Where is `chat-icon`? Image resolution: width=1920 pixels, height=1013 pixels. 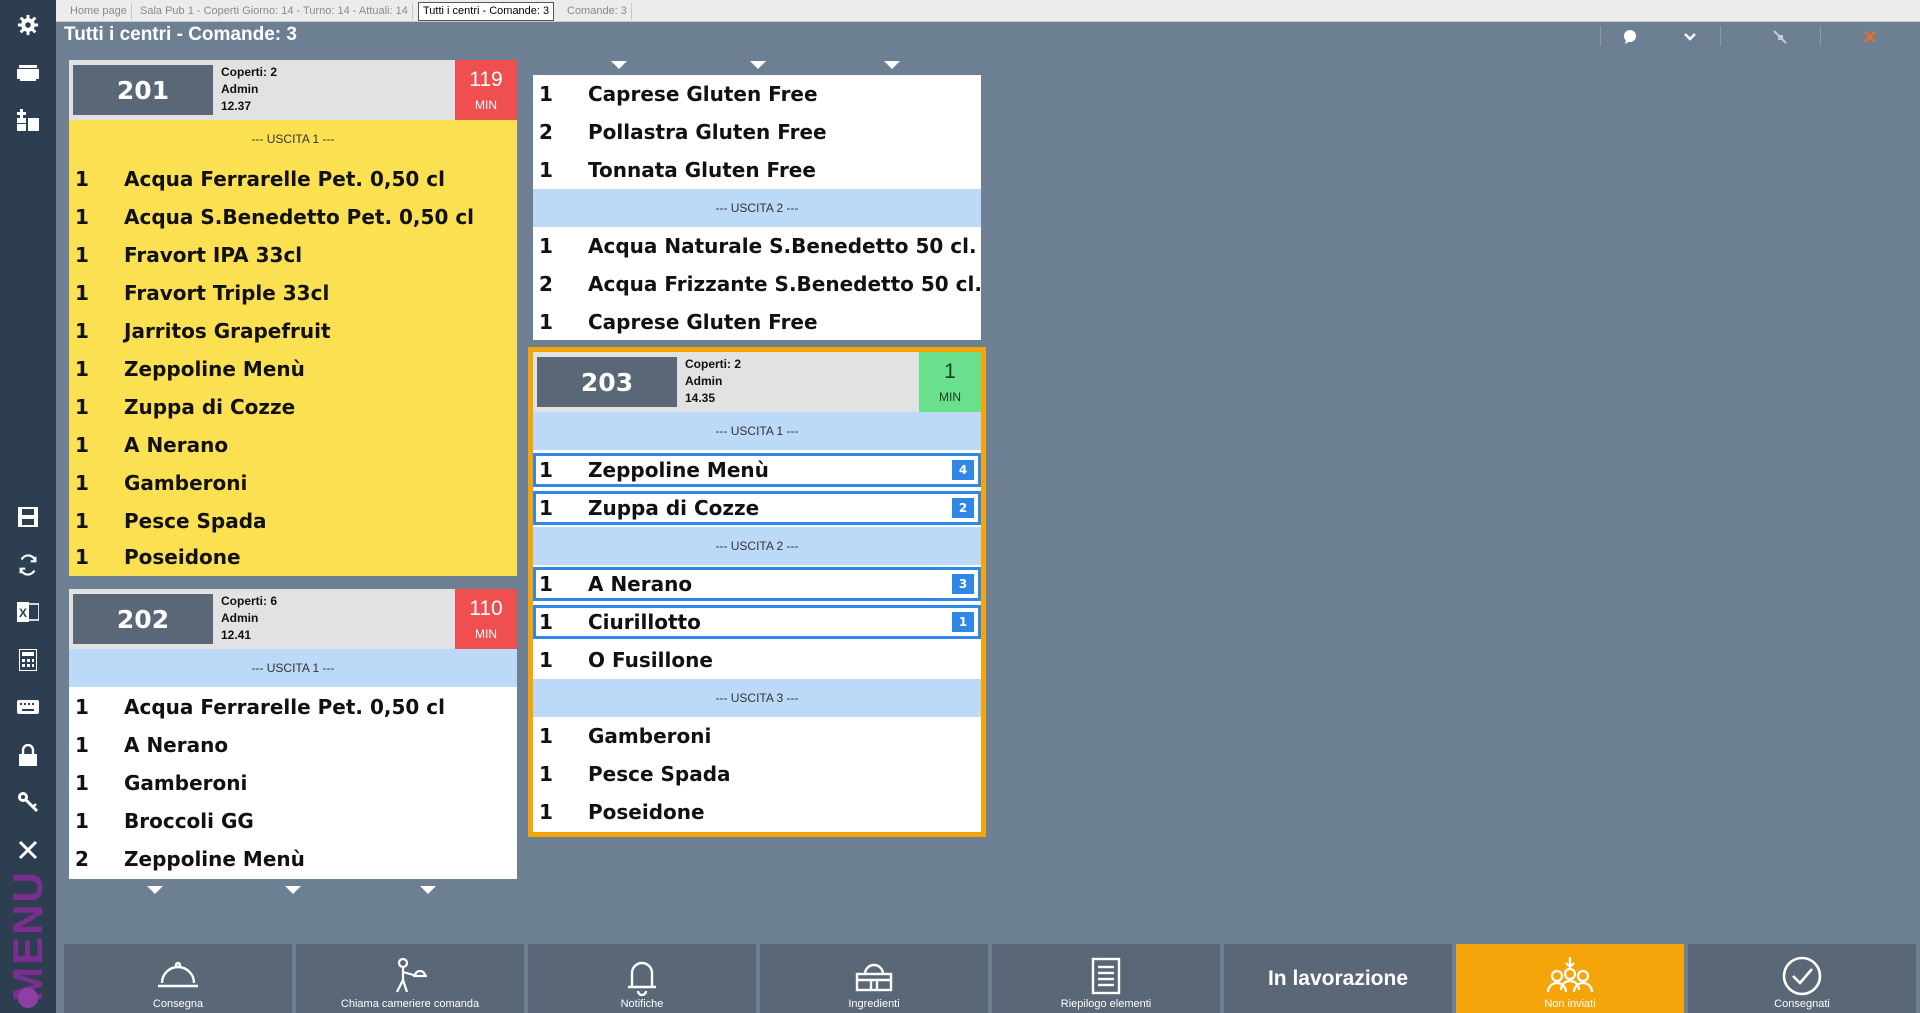
chat-icon is located at coordinates (1630, 37).